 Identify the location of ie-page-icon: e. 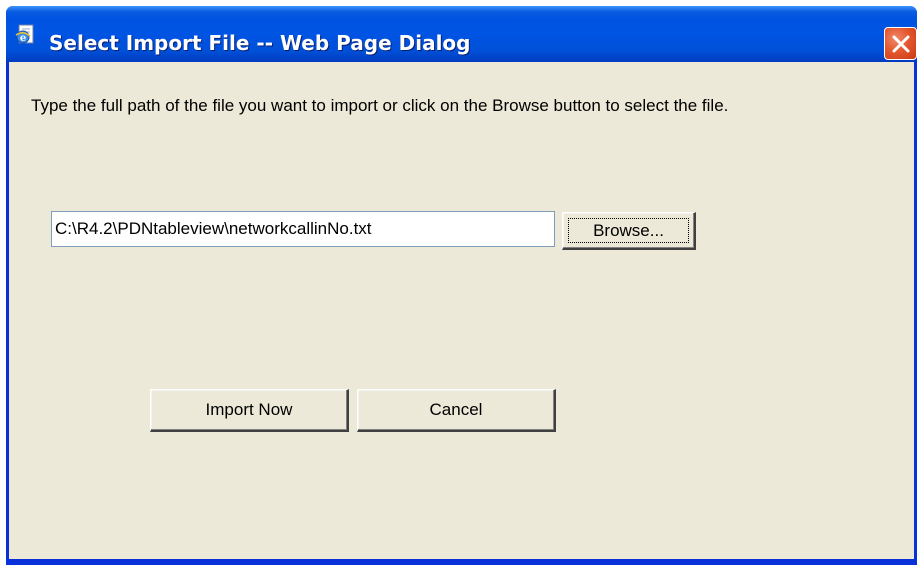
(26, 34).